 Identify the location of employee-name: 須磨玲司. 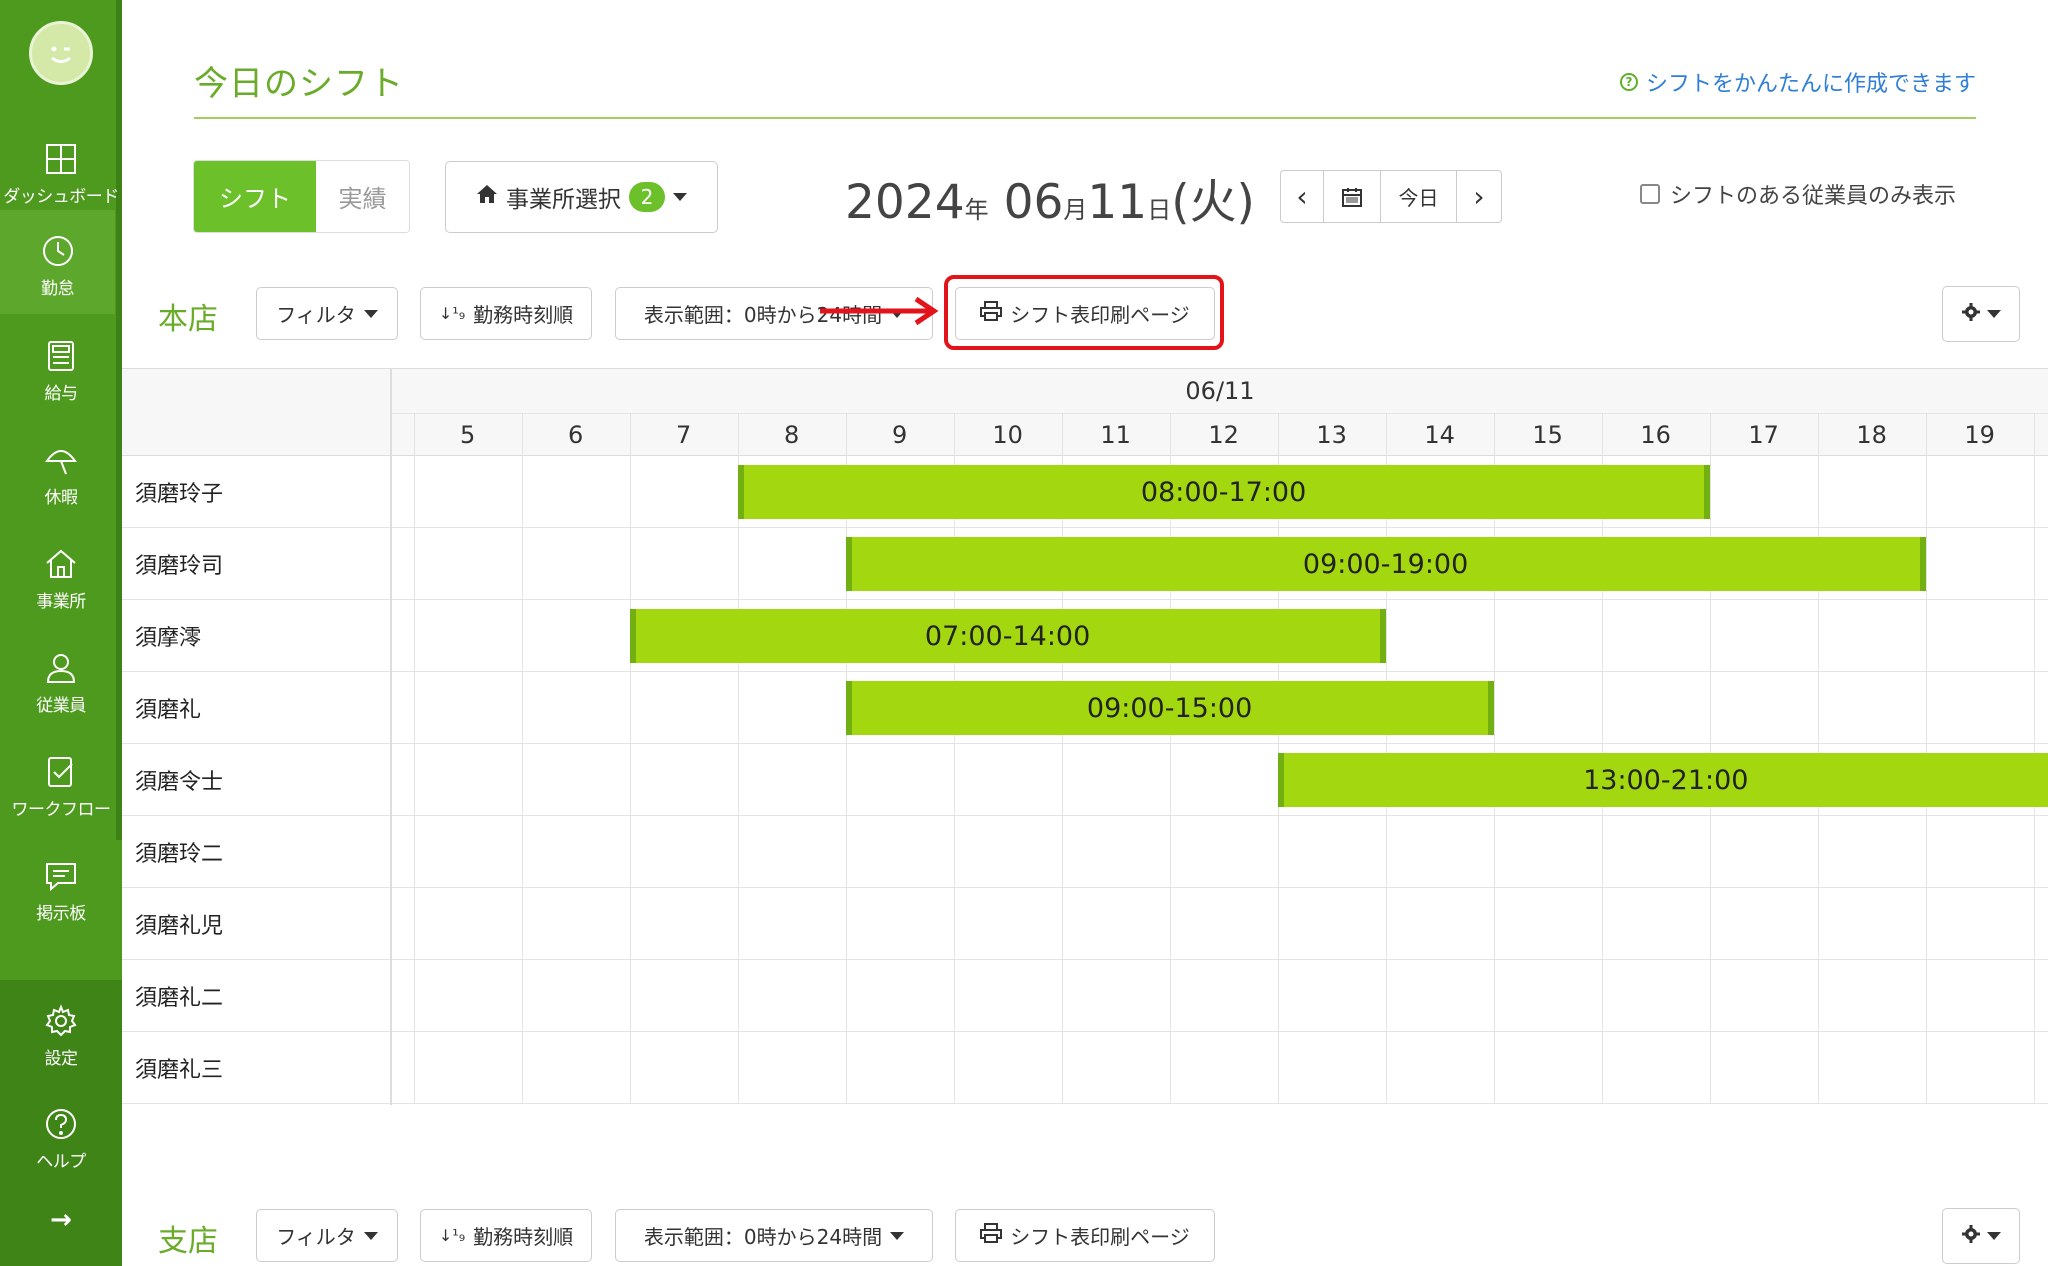
(179, 564).